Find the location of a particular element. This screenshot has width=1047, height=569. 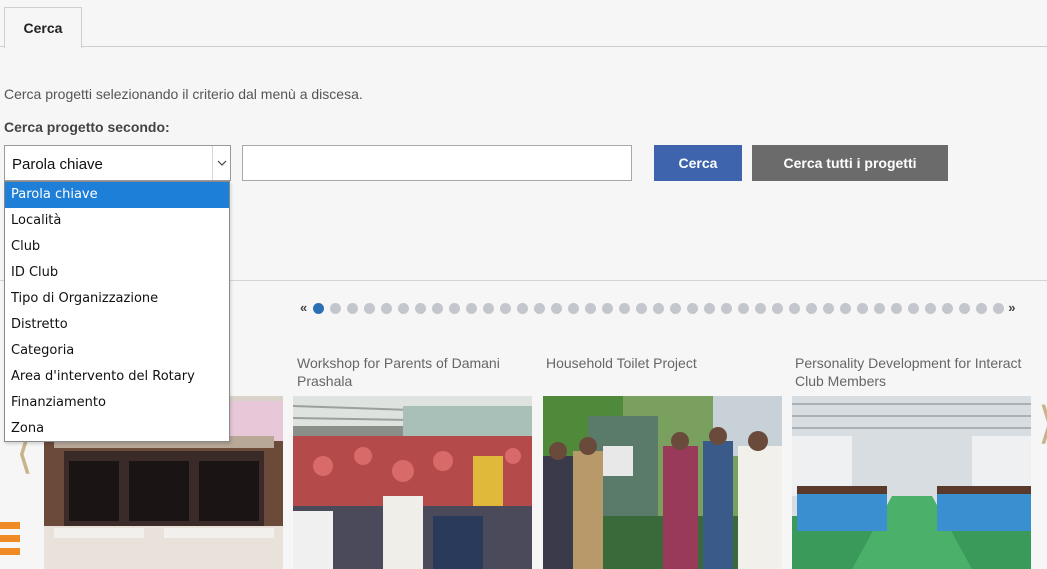

dropdown-option: Località is located at coordinates (117, 221).